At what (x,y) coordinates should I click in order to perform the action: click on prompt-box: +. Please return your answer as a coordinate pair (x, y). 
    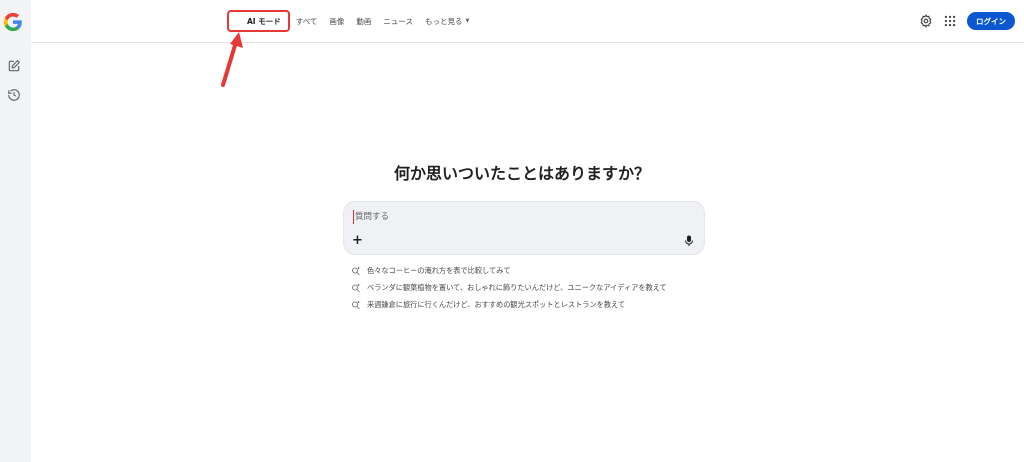
    Looking at the image, I should click on (524, 228).